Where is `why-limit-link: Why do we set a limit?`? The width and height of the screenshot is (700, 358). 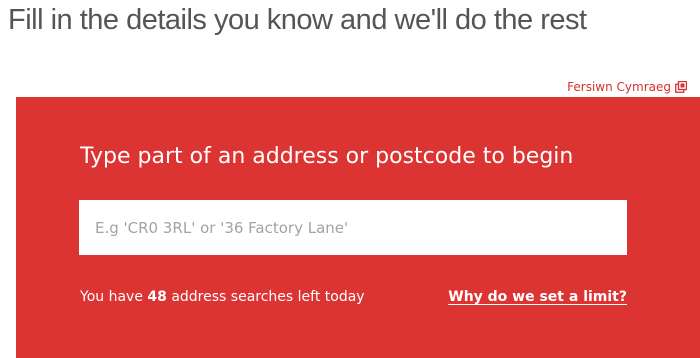 why-limit-link: Why do we set a limit? is located at coordinates (537, 297).